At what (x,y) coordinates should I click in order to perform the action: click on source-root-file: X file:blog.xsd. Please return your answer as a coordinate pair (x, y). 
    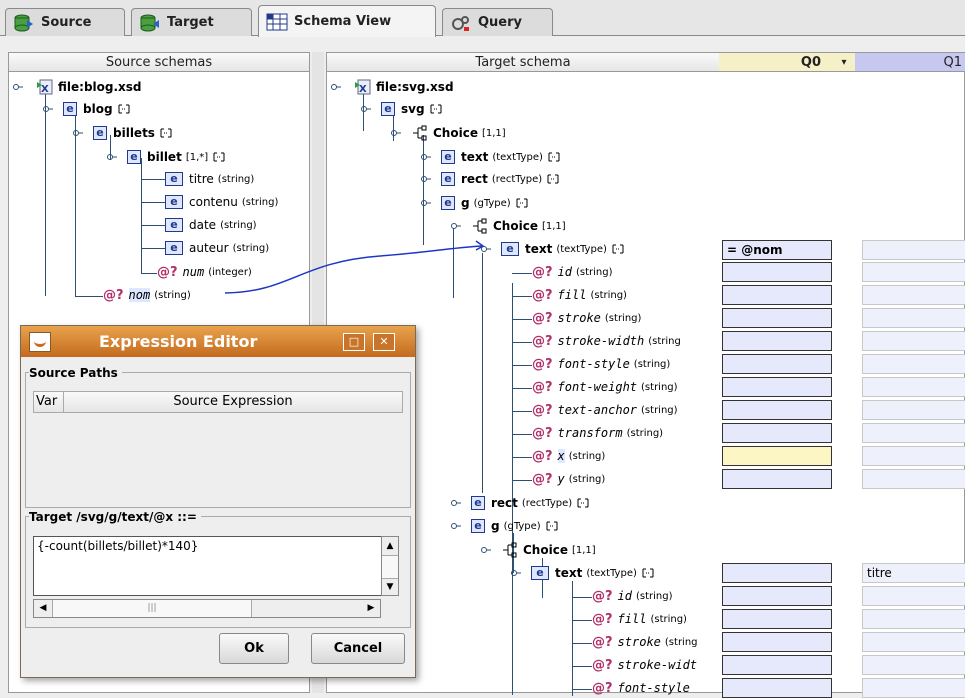
    Looking at the image, I should click on (77, 87).